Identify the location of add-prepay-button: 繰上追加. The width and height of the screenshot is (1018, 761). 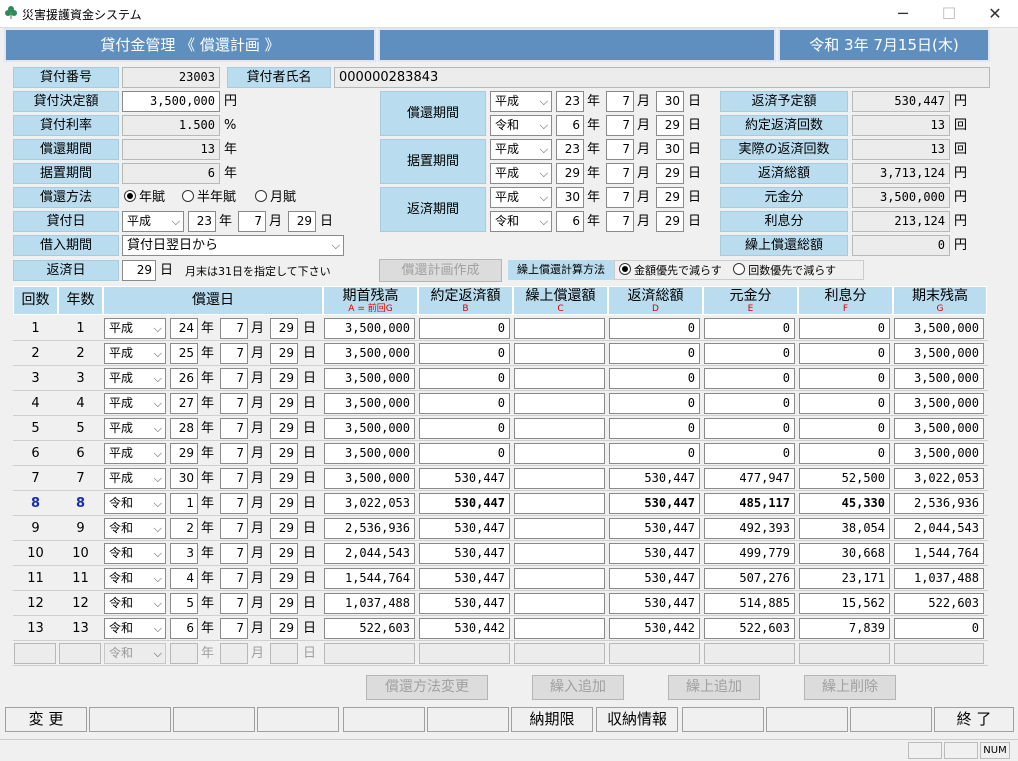
(714, 687).